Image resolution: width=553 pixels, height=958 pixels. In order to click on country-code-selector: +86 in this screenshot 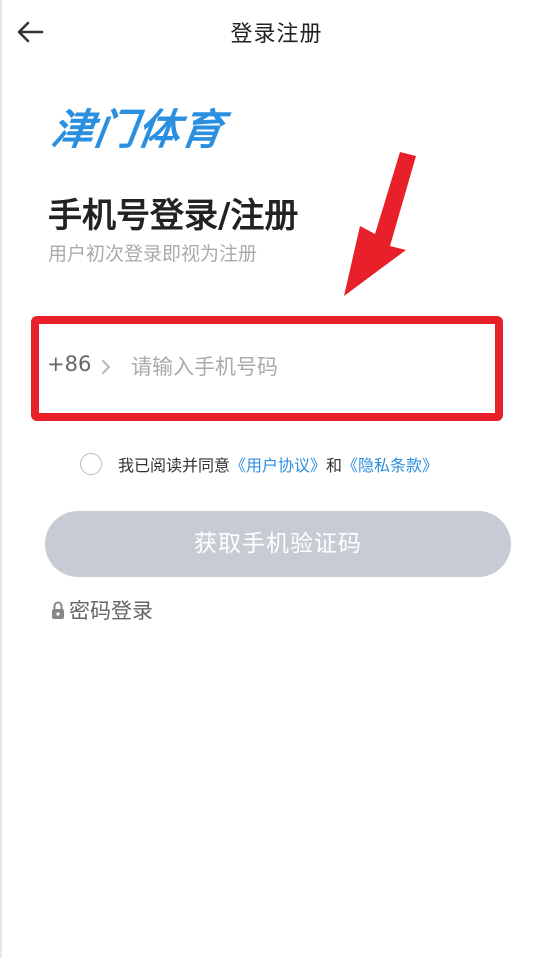, I will do `click(69, 364)`.